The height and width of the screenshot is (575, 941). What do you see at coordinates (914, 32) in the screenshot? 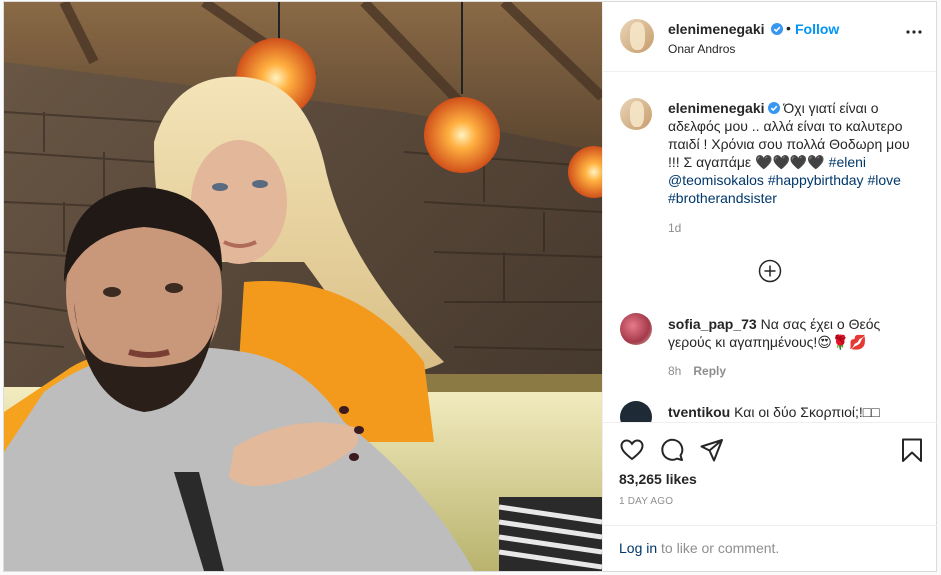
I see `more-options-icon` at bounding box center [914, 32].